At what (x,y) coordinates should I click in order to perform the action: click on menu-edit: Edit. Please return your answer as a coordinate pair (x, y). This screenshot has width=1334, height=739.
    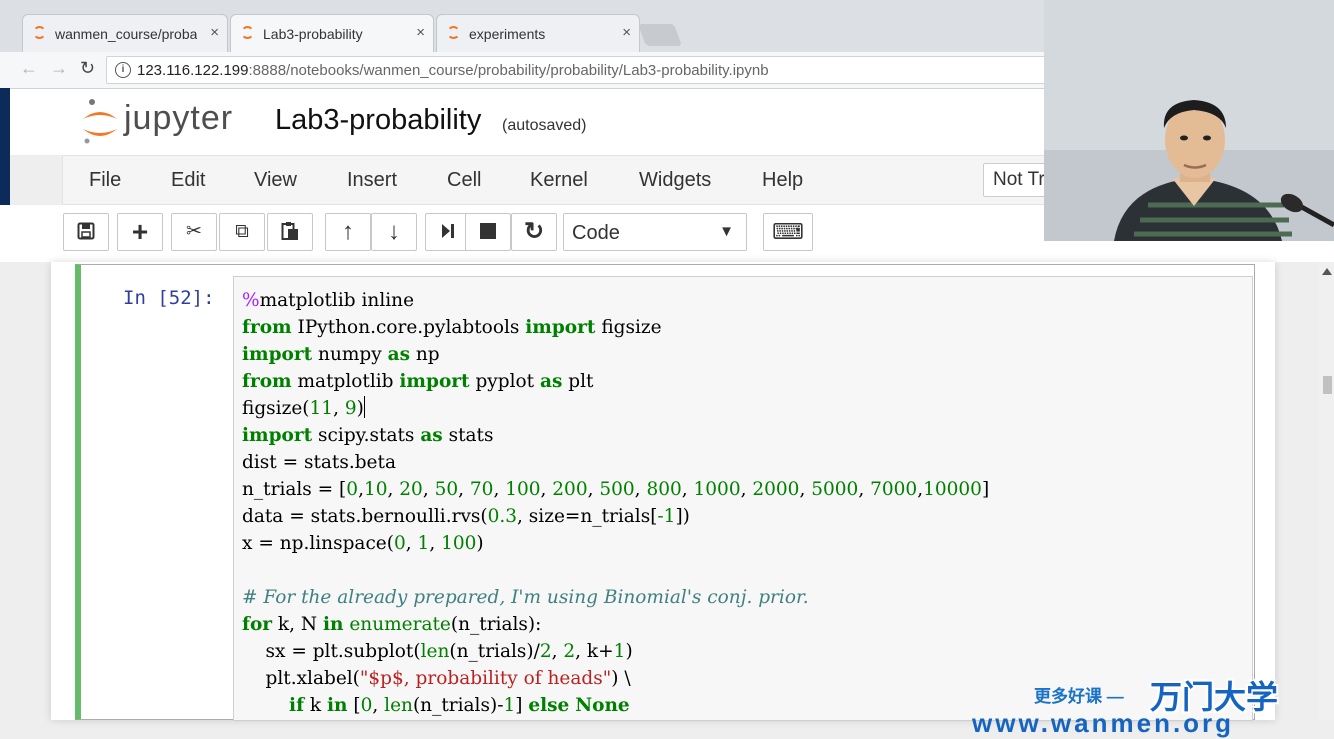
    Looking at the image, I should click on (188, 180).